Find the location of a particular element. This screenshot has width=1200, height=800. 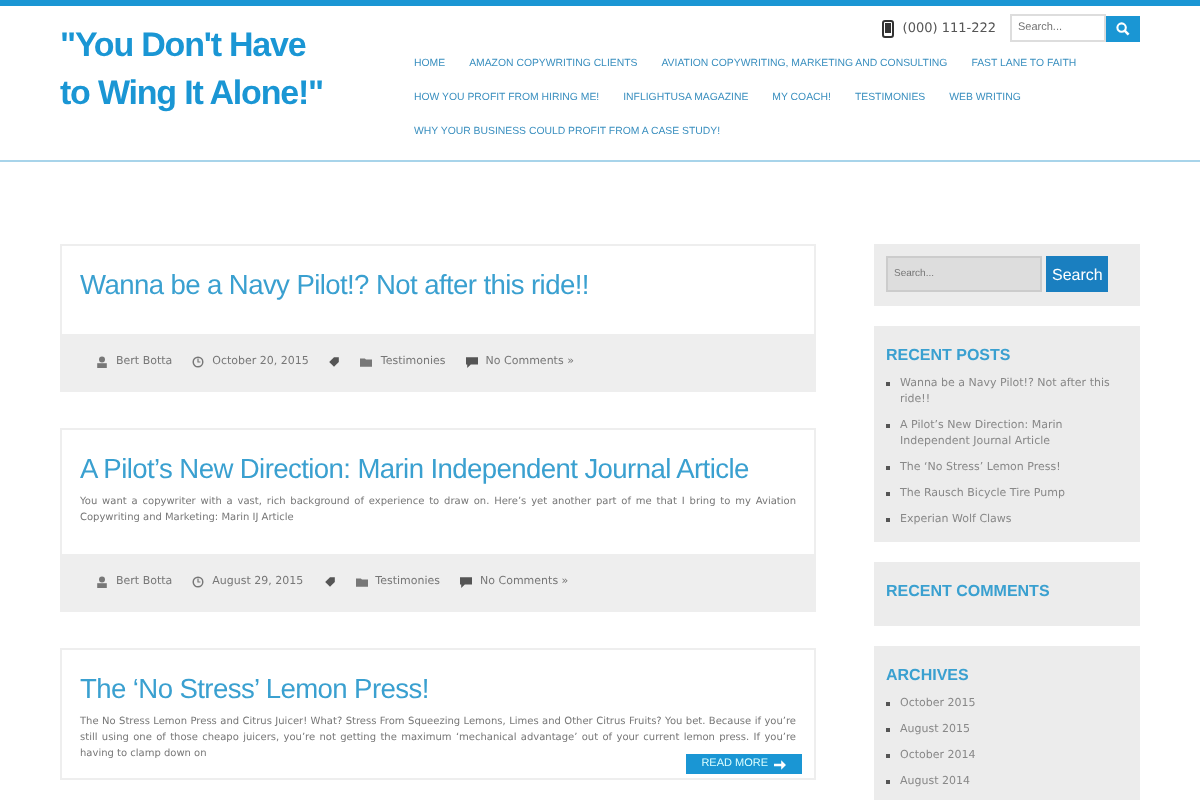

search-button: Search is located at coordinates (1077, 274).